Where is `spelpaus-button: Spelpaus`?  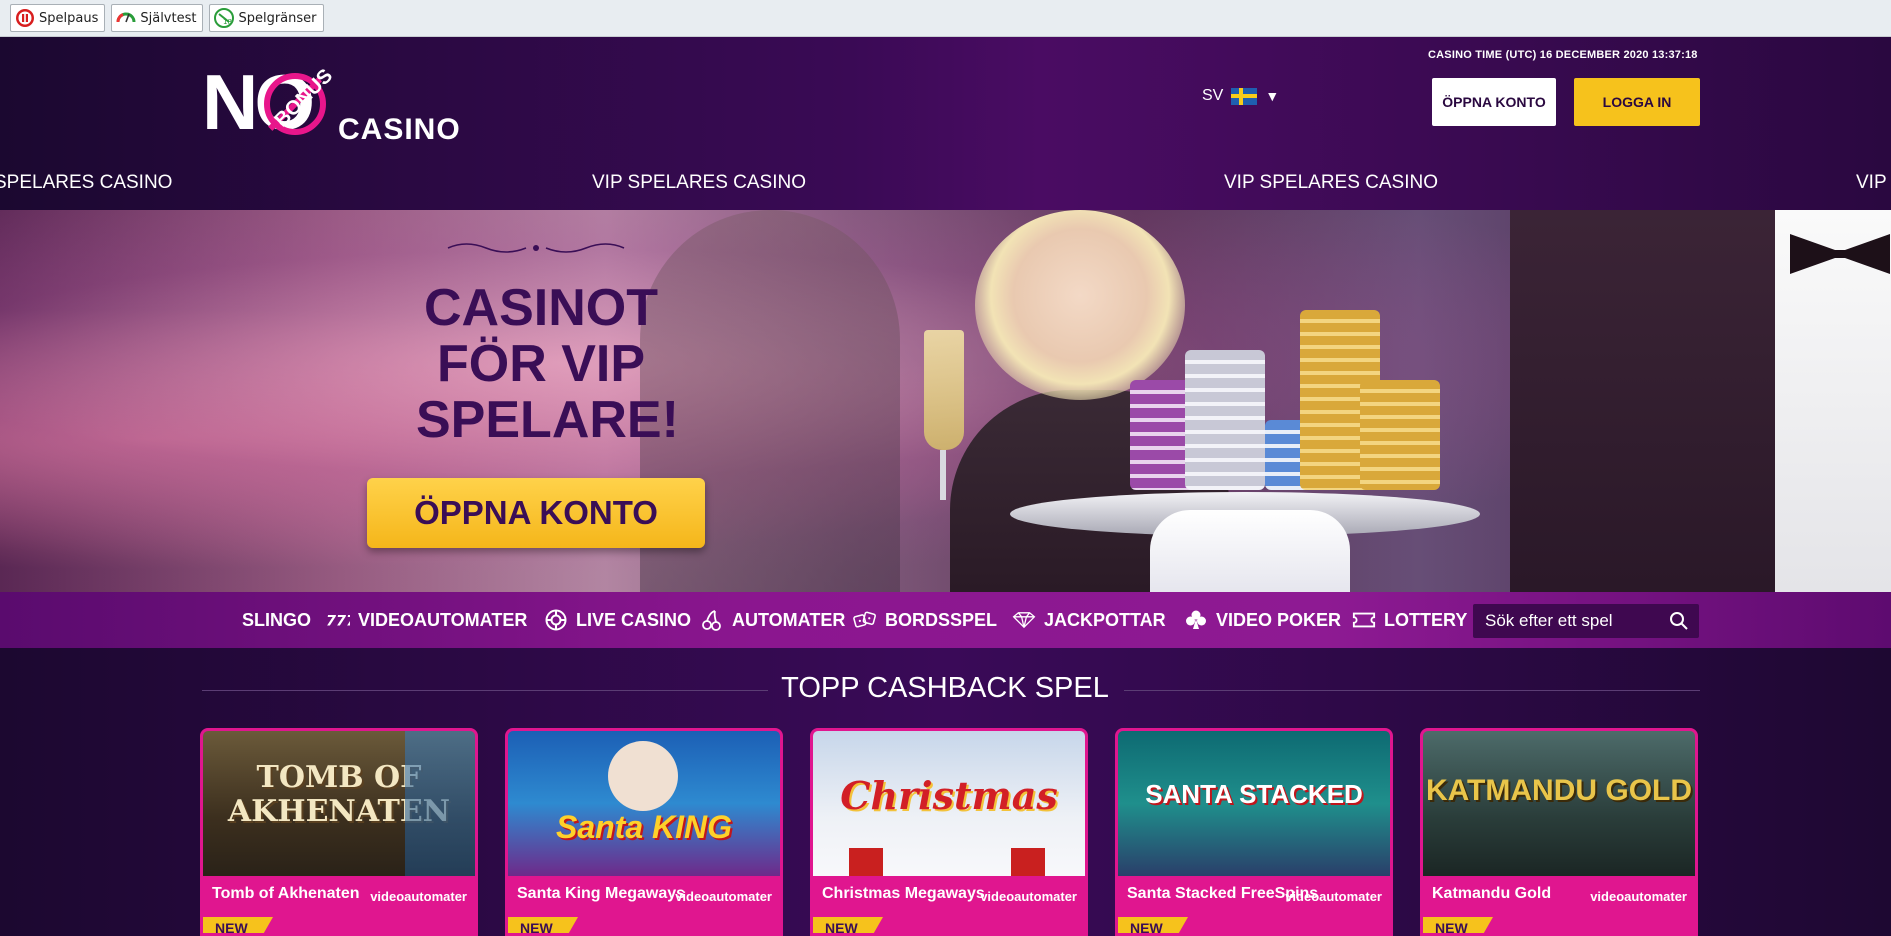 spelpaus-button: Spelpaus is located at coordinates (58, 18).